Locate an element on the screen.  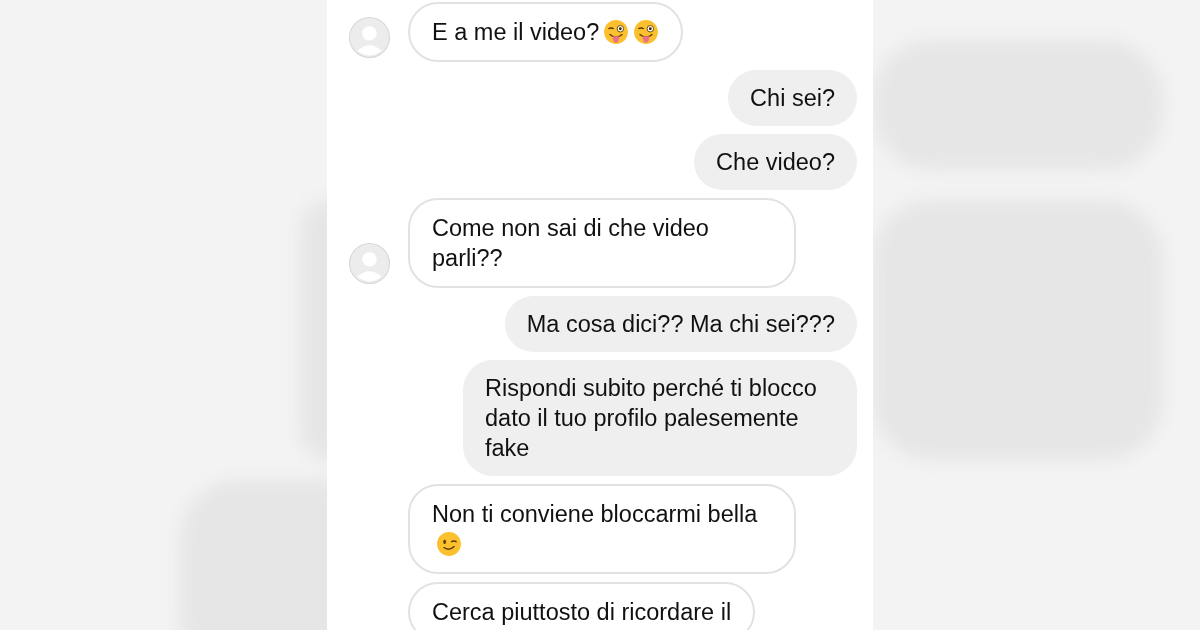
message-text: Non ti conviene bloccarmi bella is located at coordinates (595, 514).